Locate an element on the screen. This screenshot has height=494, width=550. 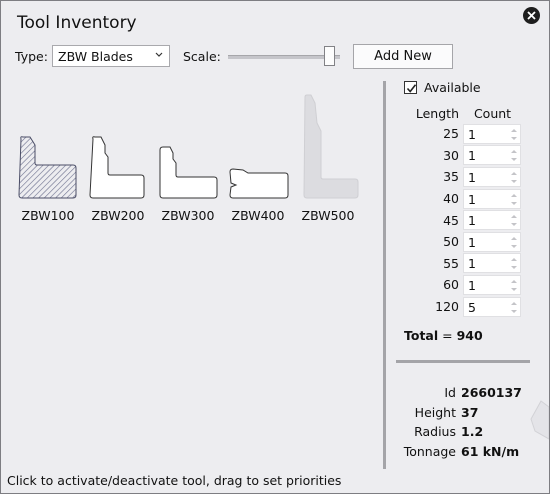
type-label: Type: is located at coordinates (31, 56).